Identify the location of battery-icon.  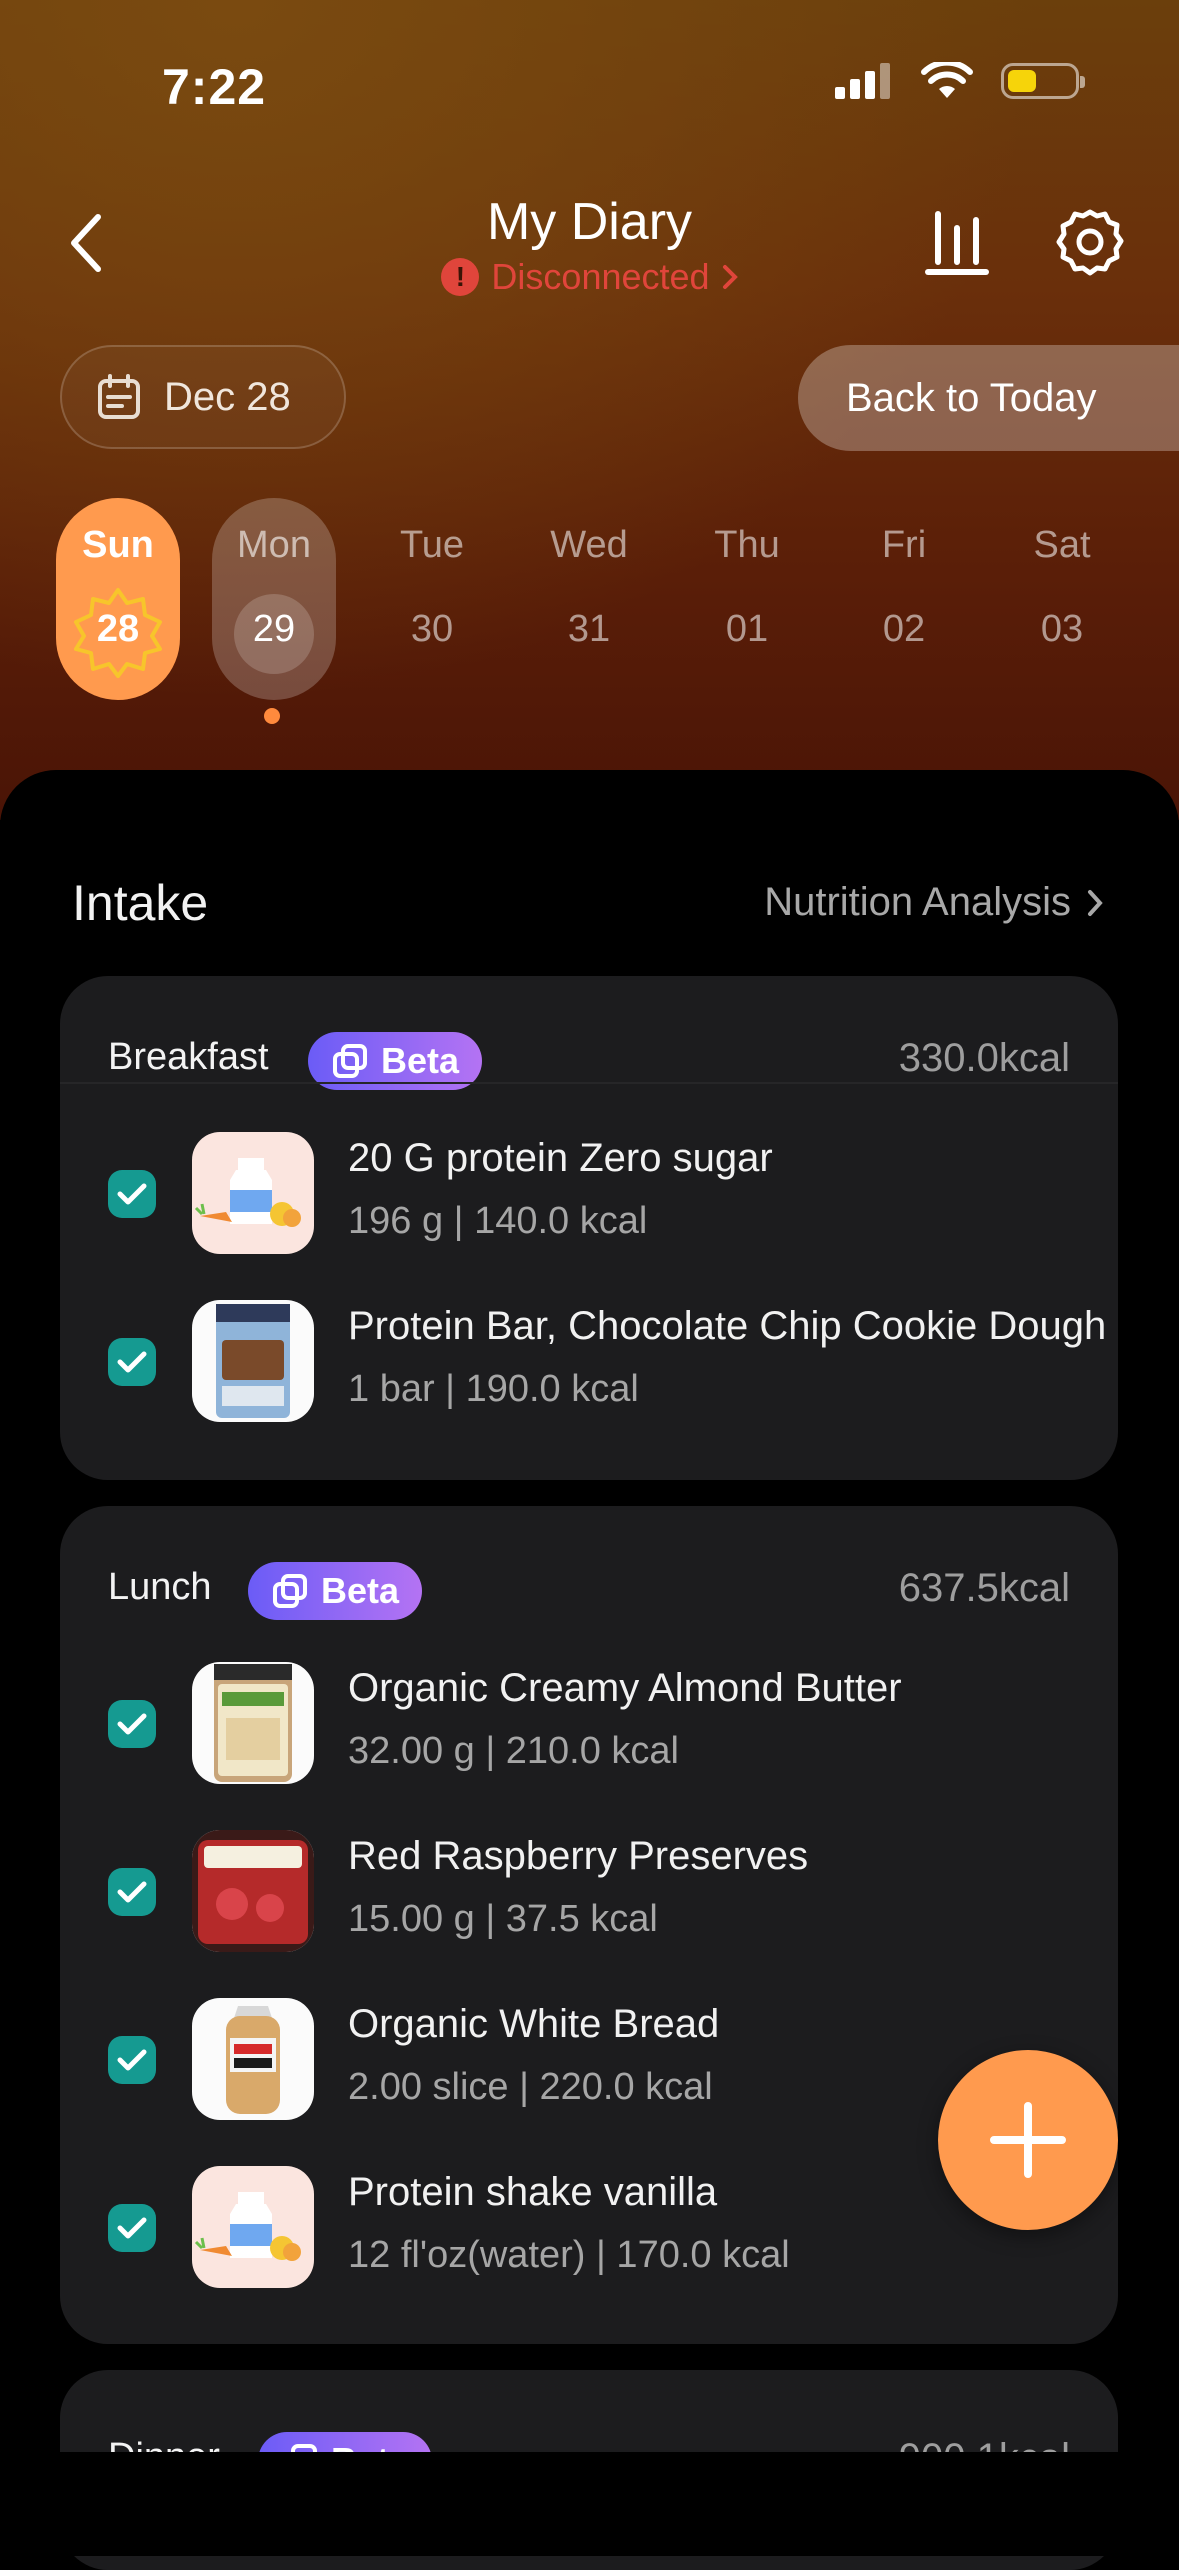
(1043, 81).